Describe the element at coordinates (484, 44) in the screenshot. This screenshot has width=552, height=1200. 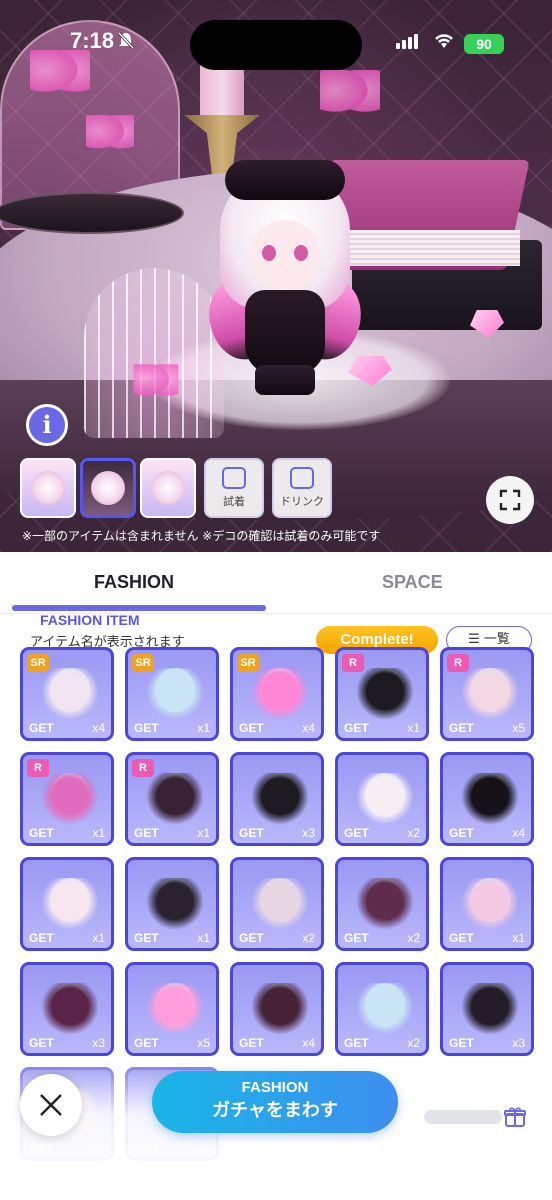
I see `battery-indicator: 90` at that location.